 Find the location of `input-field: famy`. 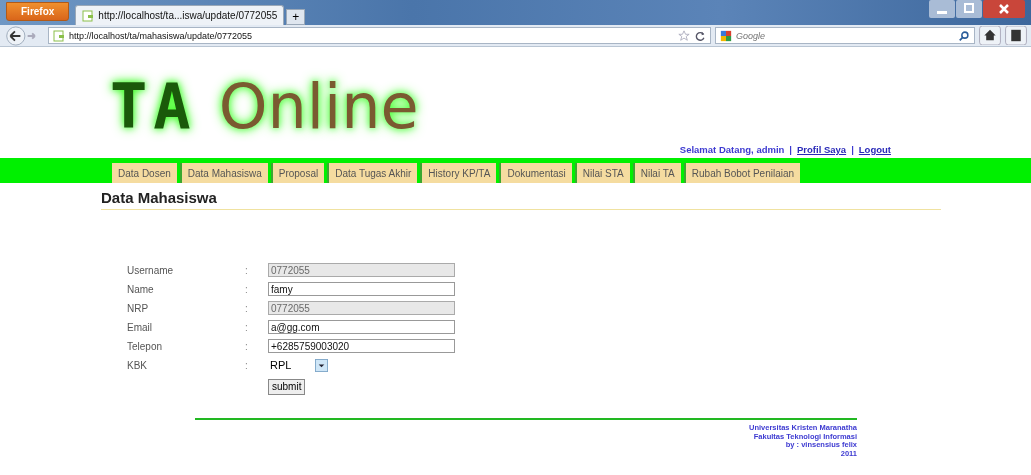

input-field: famy is located at coordinates (361, 289).